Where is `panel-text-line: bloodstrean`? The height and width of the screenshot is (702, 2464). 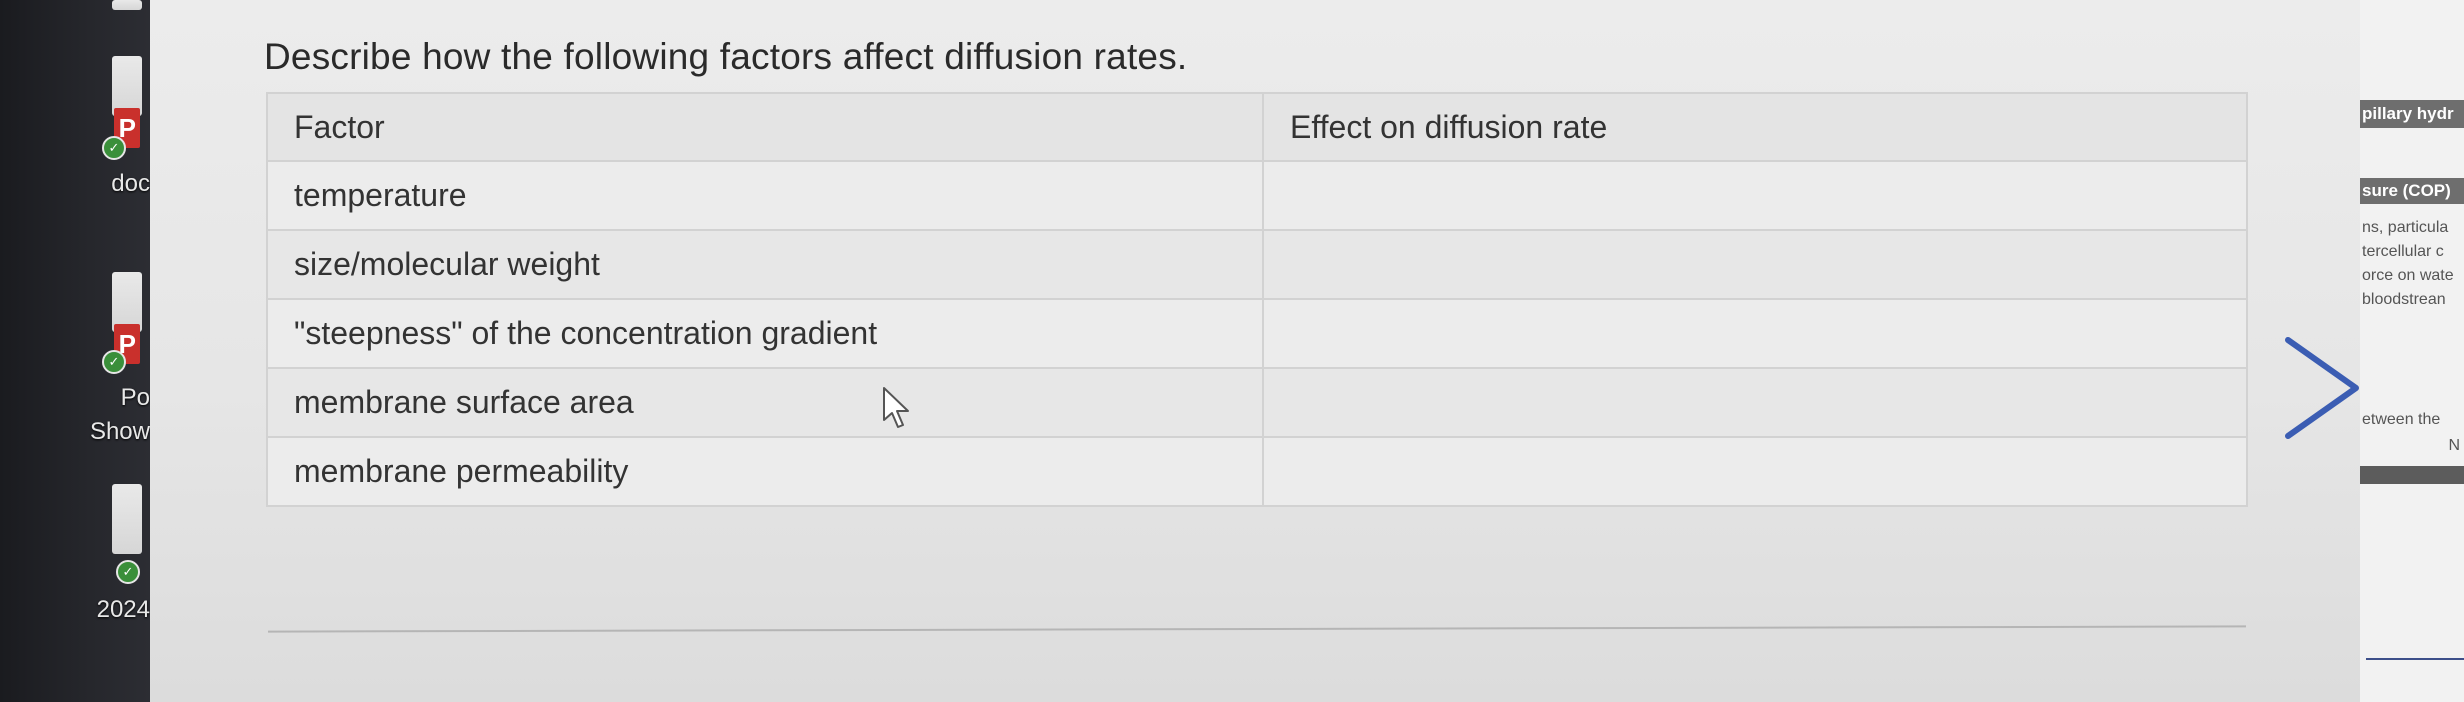
panel-text-line: bloodstrean is located at coordinates (2404, 299).